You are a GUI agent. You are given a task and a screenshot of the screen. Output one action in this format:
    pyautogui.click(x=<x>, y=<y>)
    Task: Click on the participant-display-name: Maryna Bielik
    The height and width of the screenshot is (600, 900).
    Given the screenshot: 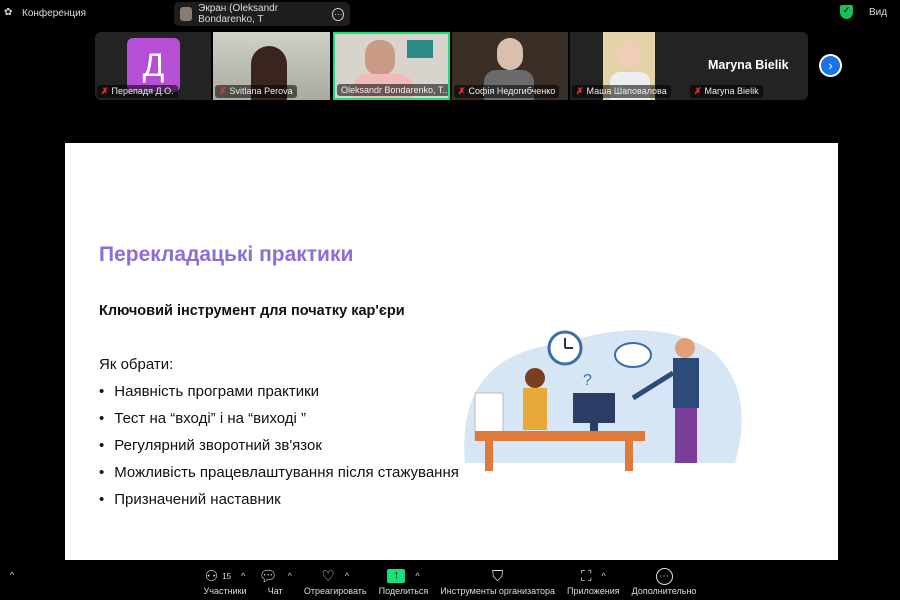 What is the action you would take?
    pyautogui.click(x=748, y=65)
    